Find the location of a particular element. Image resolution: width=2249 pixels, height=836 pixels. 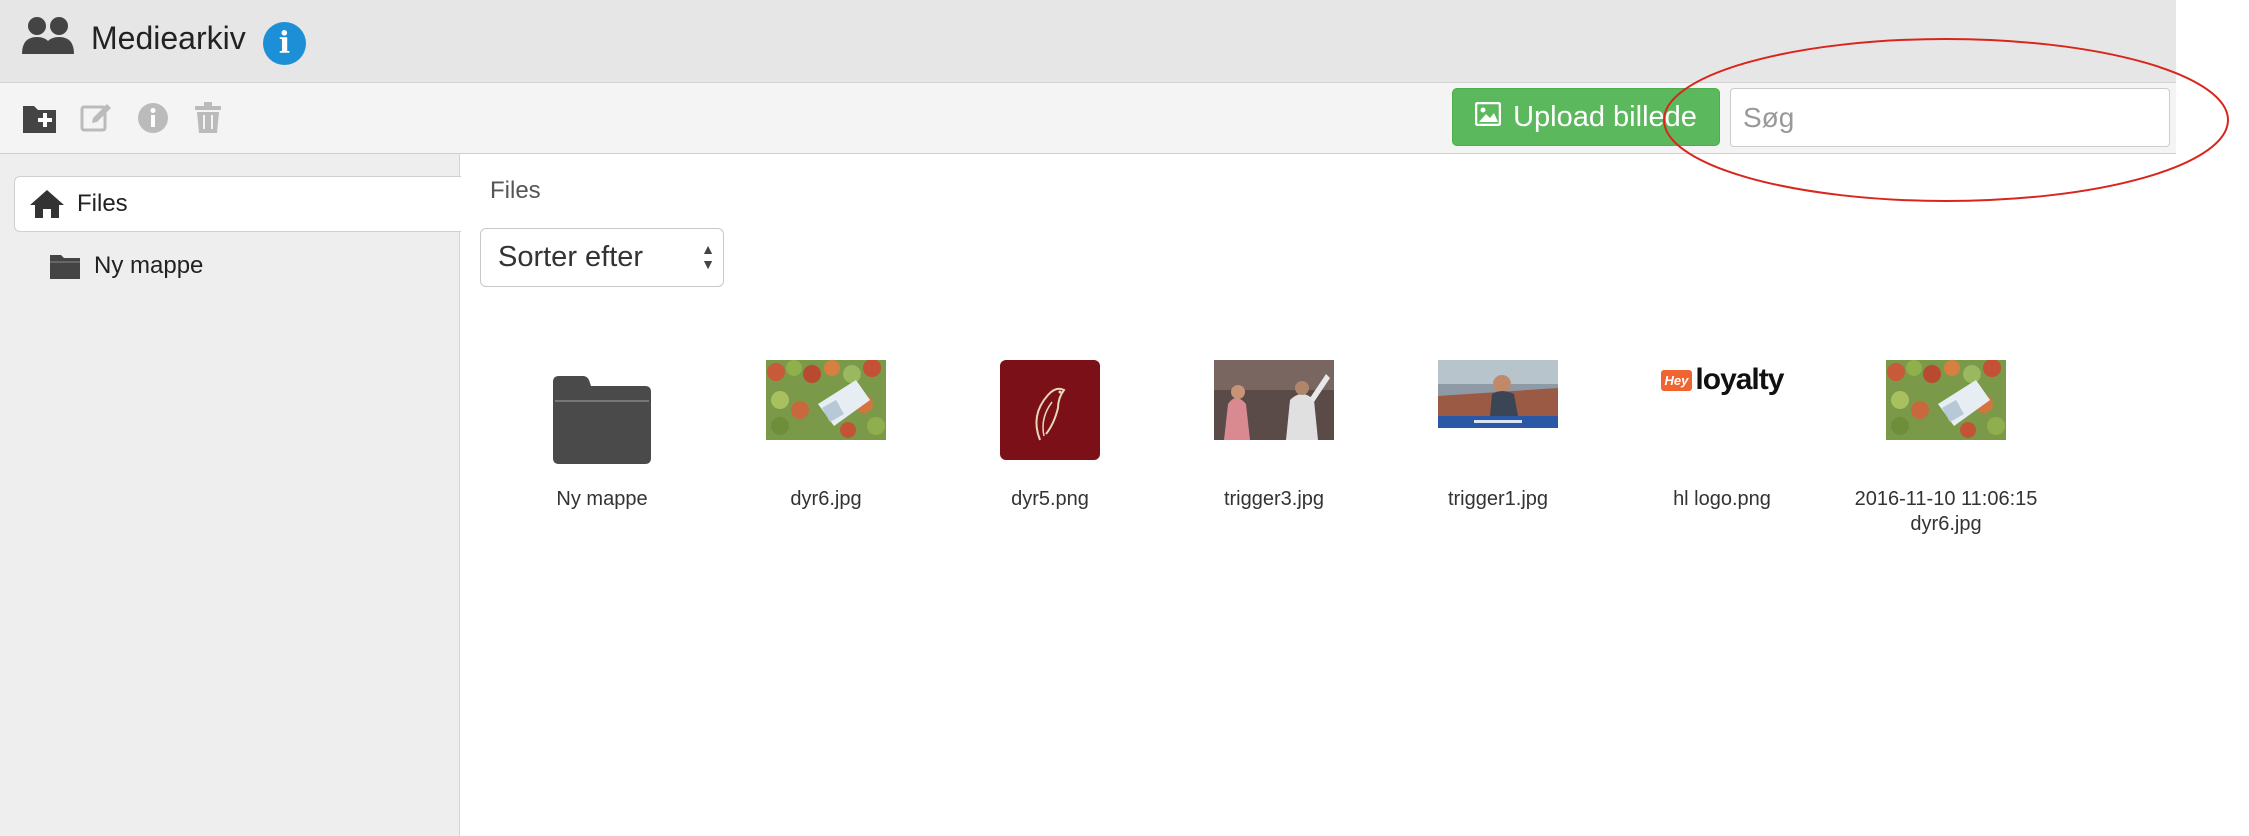

item-label: trigger1.jpg is located at coordinates (1498, 499).